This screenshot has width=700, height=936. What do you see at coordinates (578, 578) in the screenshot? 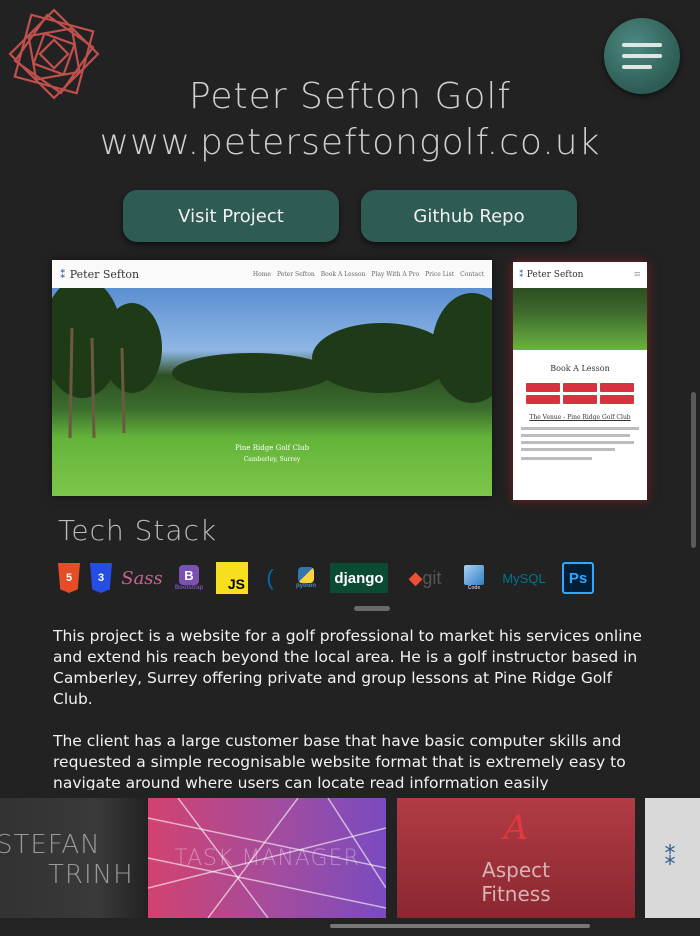
I see `photoshop-icon: Ps` at bounding box center [578, 578].